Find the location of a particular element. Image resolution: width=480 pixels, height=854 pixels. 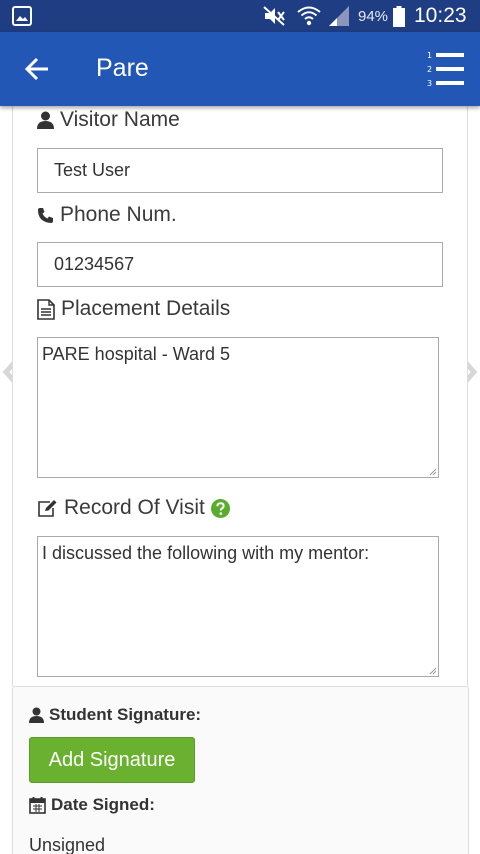

clock: 10:23 is located at coordinates (440, 15).